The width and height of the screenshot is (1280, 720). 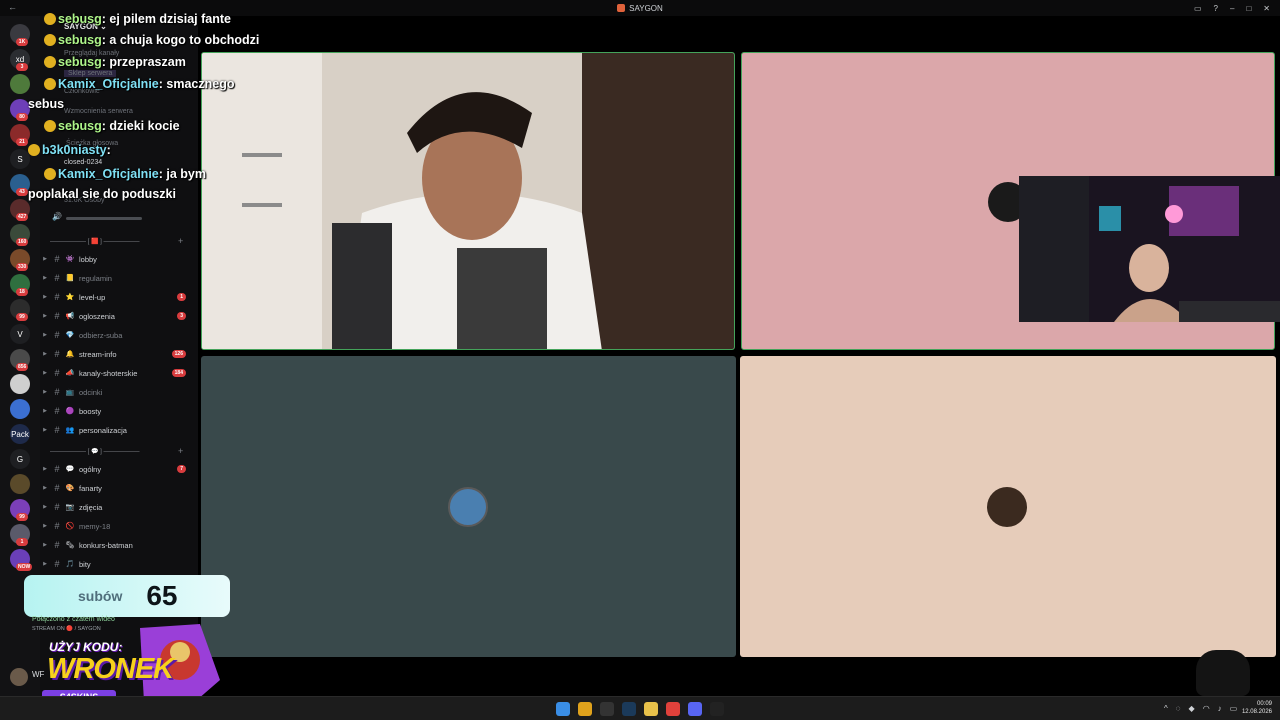 I want to click on server-badge: 160, so click(x=22, y=242).